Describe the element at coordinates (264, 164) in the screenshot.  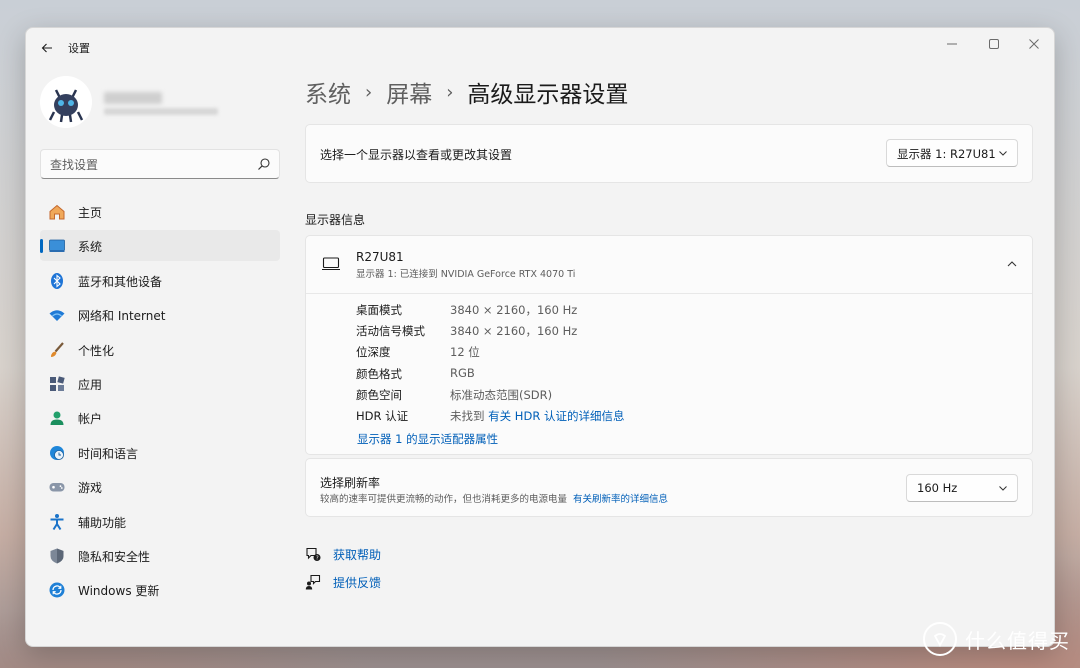
I see `search-icon` at that location.